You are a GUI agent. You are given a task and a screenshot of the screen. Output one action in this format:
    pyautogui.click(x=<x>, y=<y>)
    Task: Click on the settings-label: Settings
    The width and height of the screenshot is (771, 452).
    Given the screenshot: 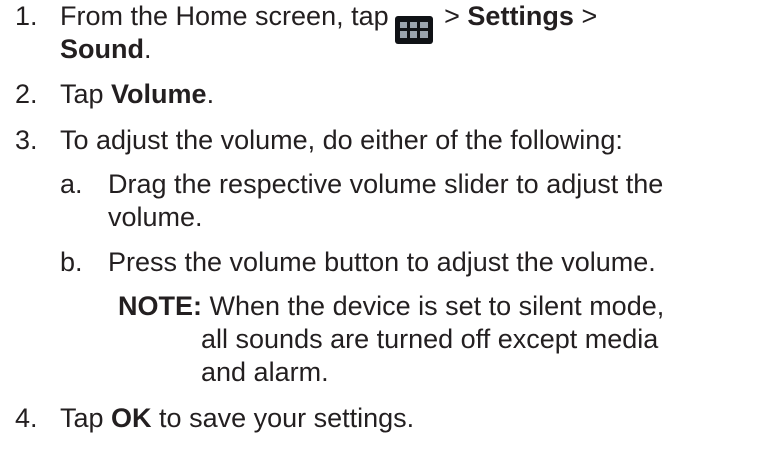 What is the action you would take?
    pyautogui.click(x=520, y=16)
    